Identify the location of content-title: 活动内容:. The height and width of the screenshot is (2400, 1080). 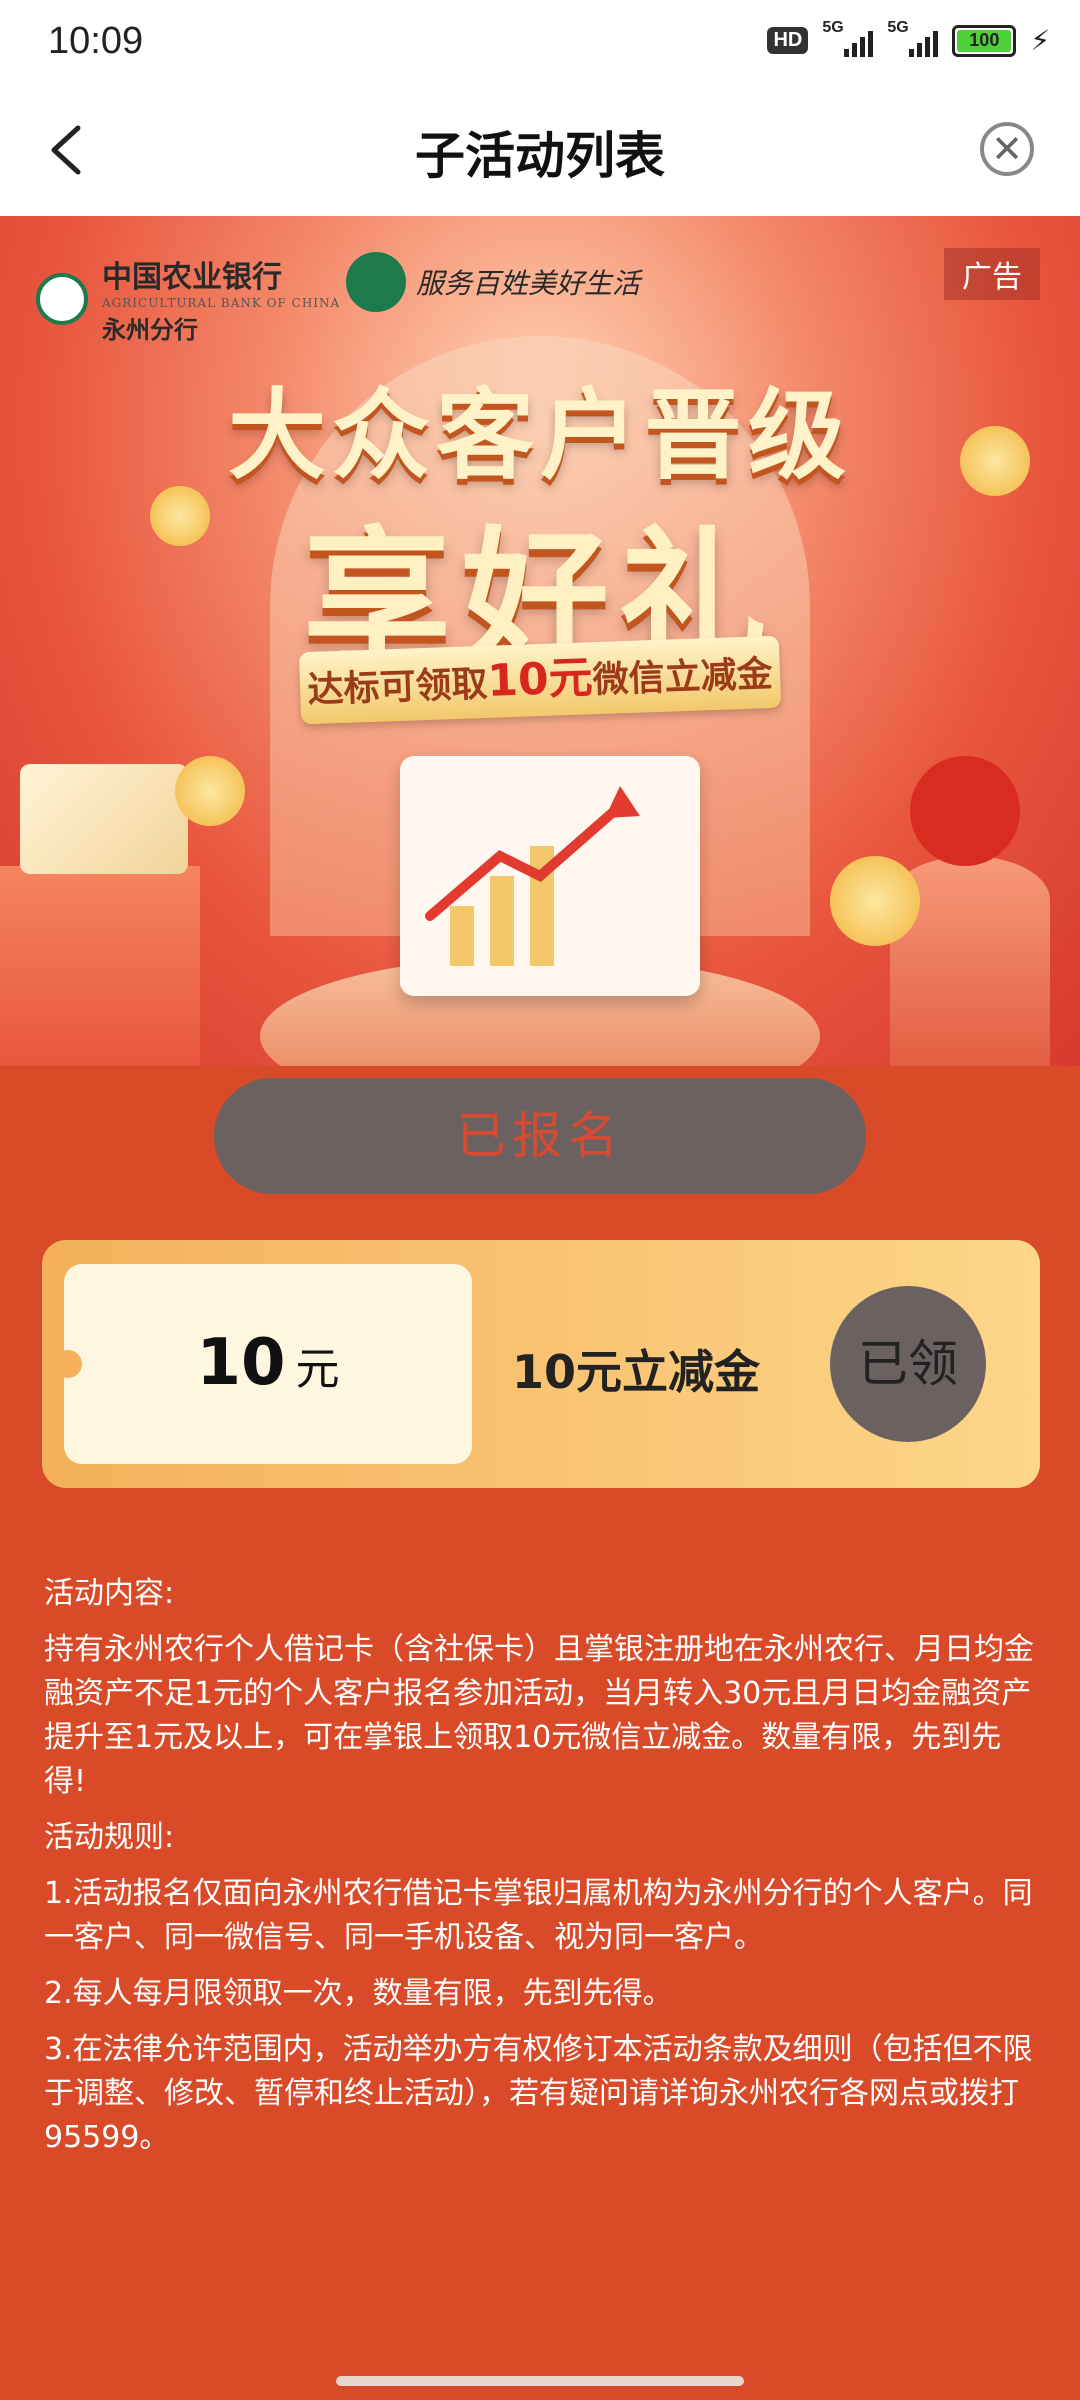
(109, 1593).